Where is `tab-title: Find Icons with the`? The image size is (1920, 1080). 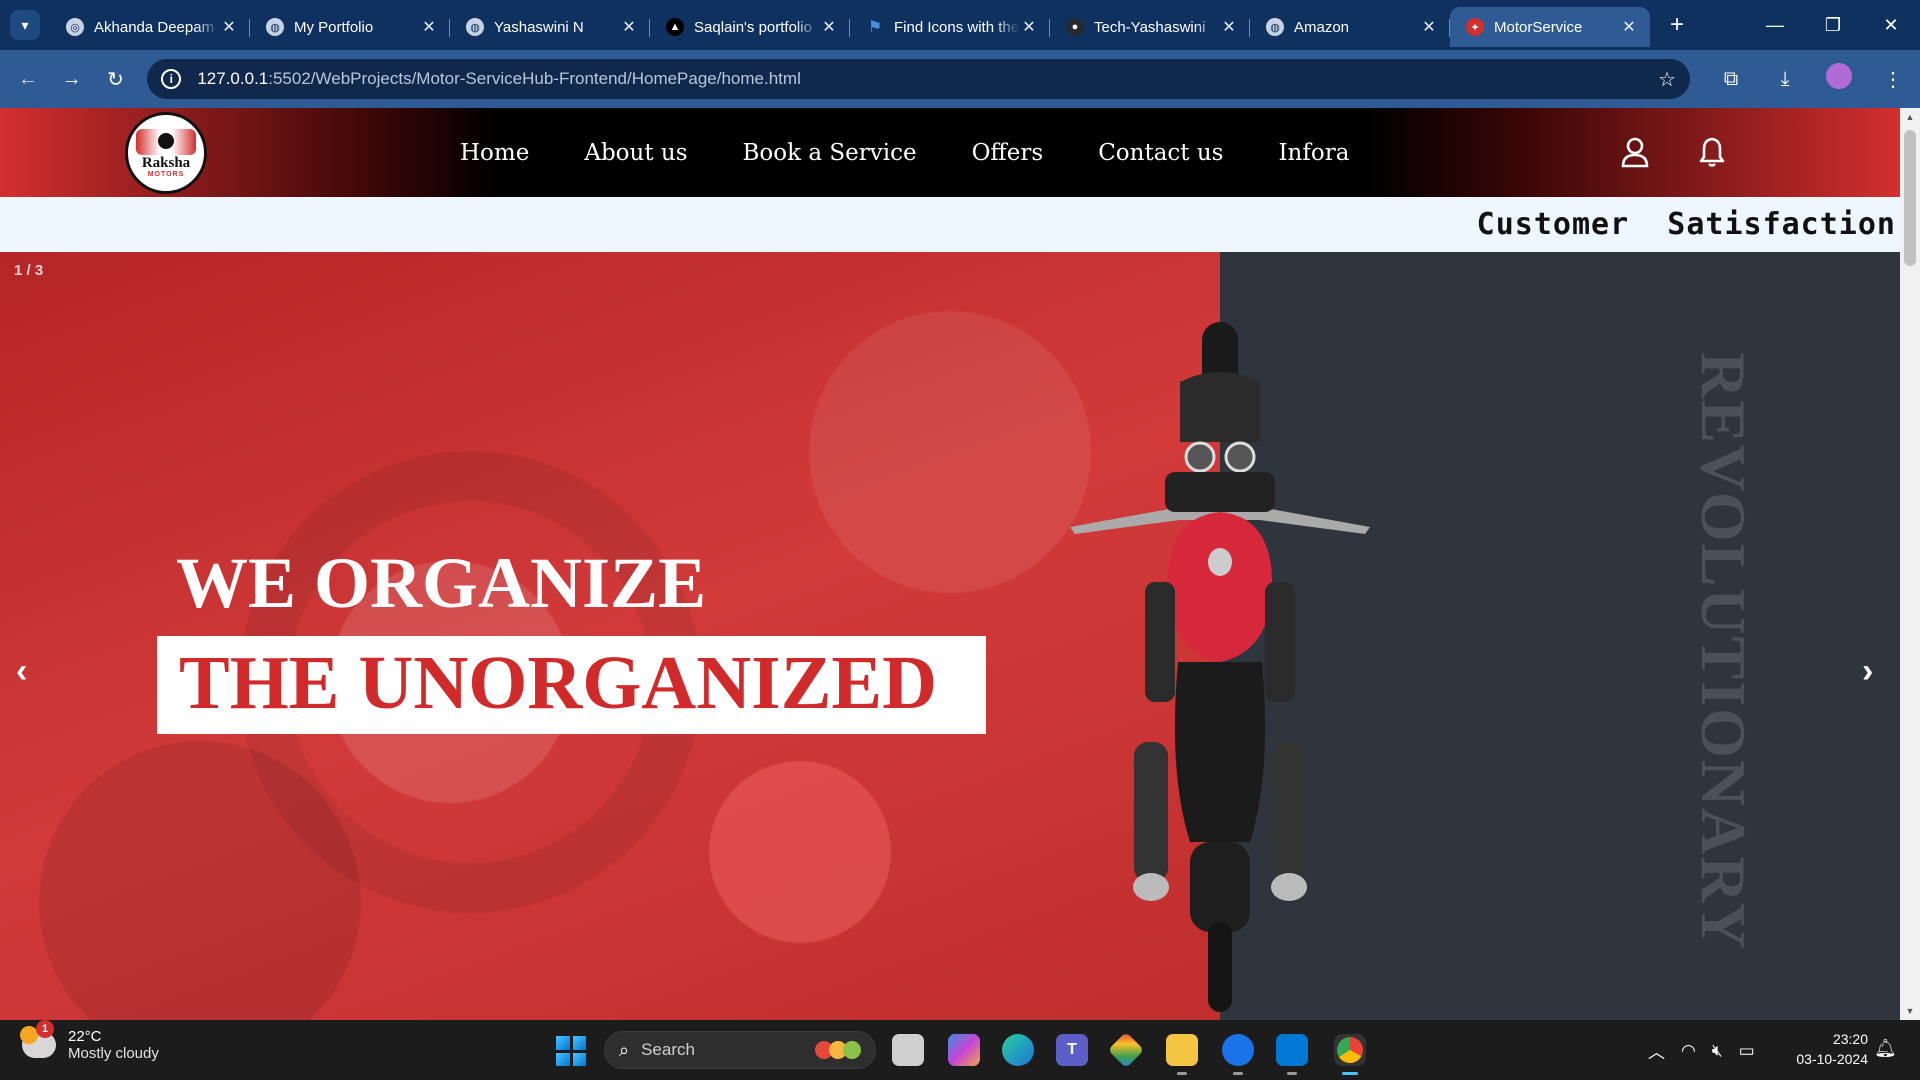
tab-title: Find Icons with the is located at coordinates (957, 27).